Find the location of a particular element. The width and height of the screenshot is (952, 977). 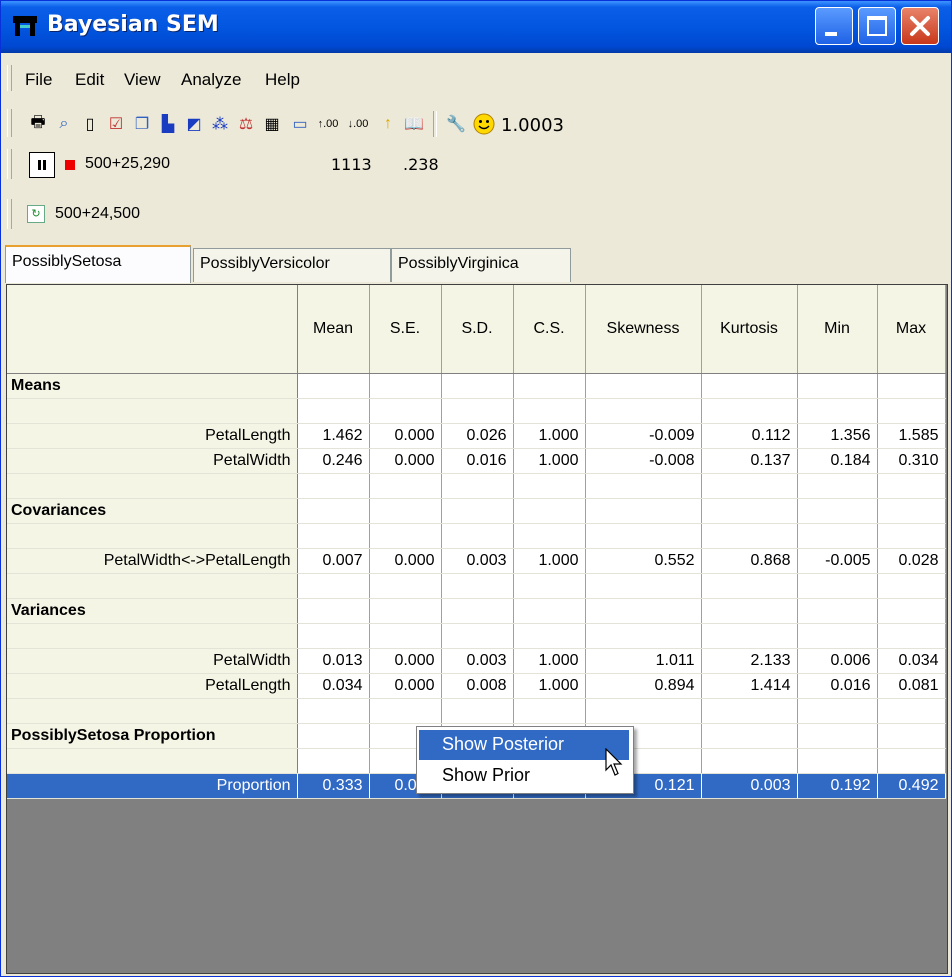

column-header: Min is located at coordinates (837, 329).